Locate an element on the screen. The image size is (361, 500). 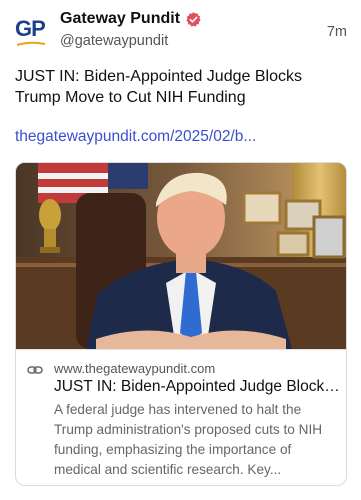
link-chain-icon is located at coordinates (35, 370).